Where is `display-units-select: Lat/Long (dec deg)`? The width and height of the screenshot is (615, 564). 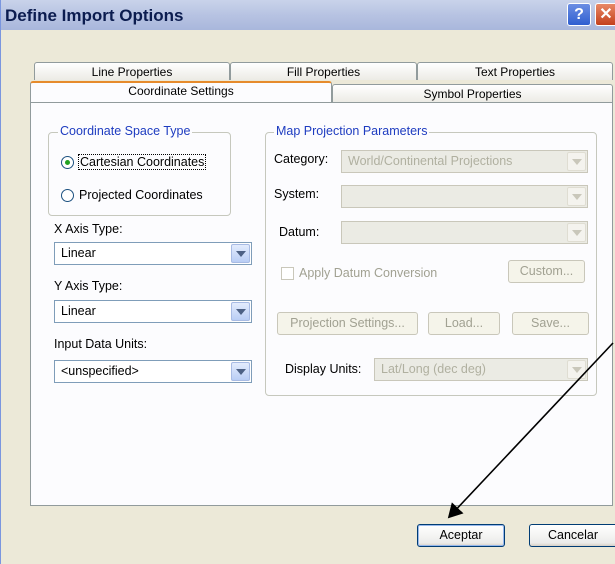
display-units-select: Lat/Long (dec deg) is located at coordinates (481, 369).